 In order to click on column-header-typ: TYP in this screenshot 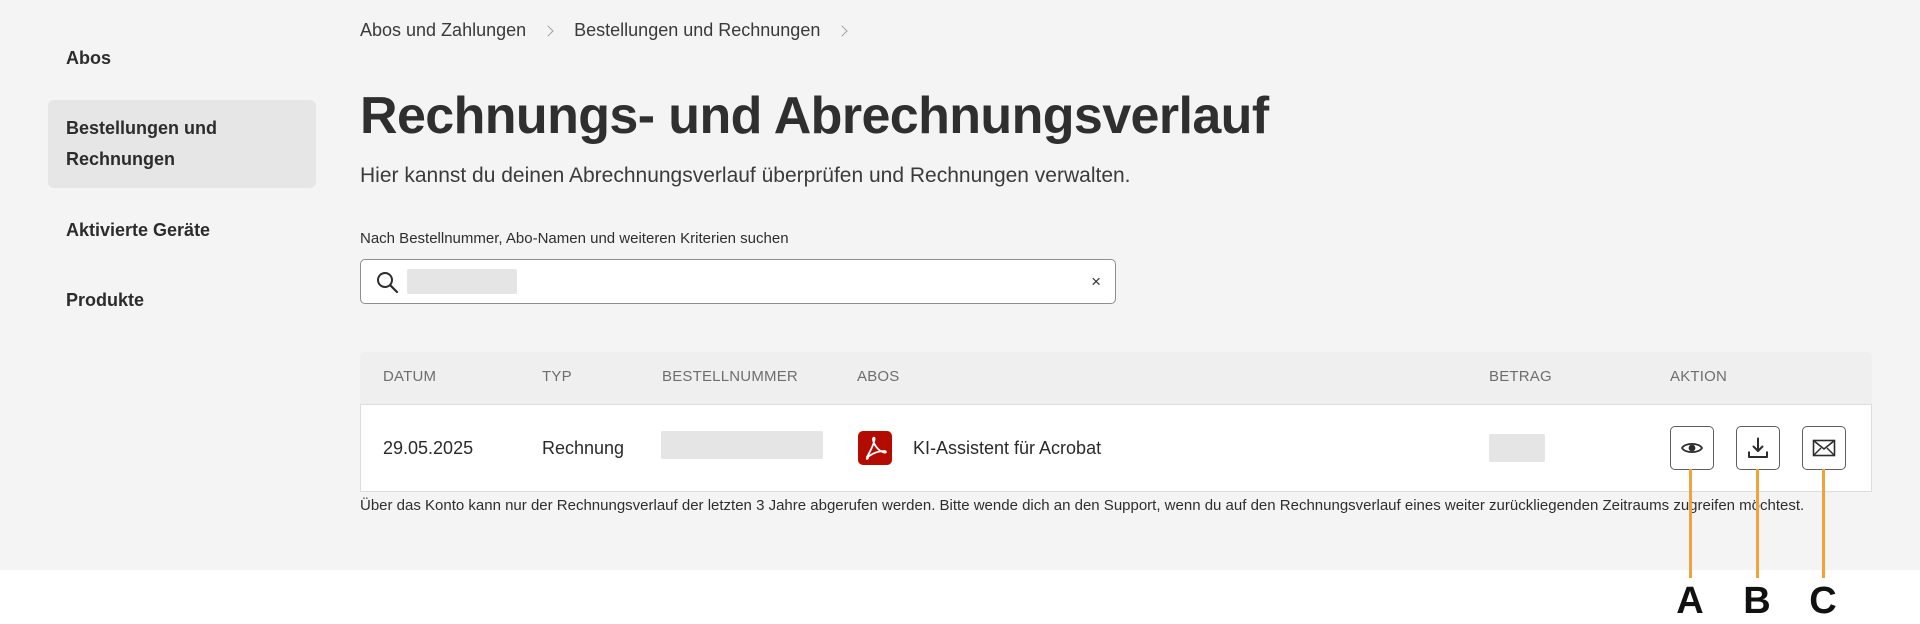, I will do `click(557, 376)`.